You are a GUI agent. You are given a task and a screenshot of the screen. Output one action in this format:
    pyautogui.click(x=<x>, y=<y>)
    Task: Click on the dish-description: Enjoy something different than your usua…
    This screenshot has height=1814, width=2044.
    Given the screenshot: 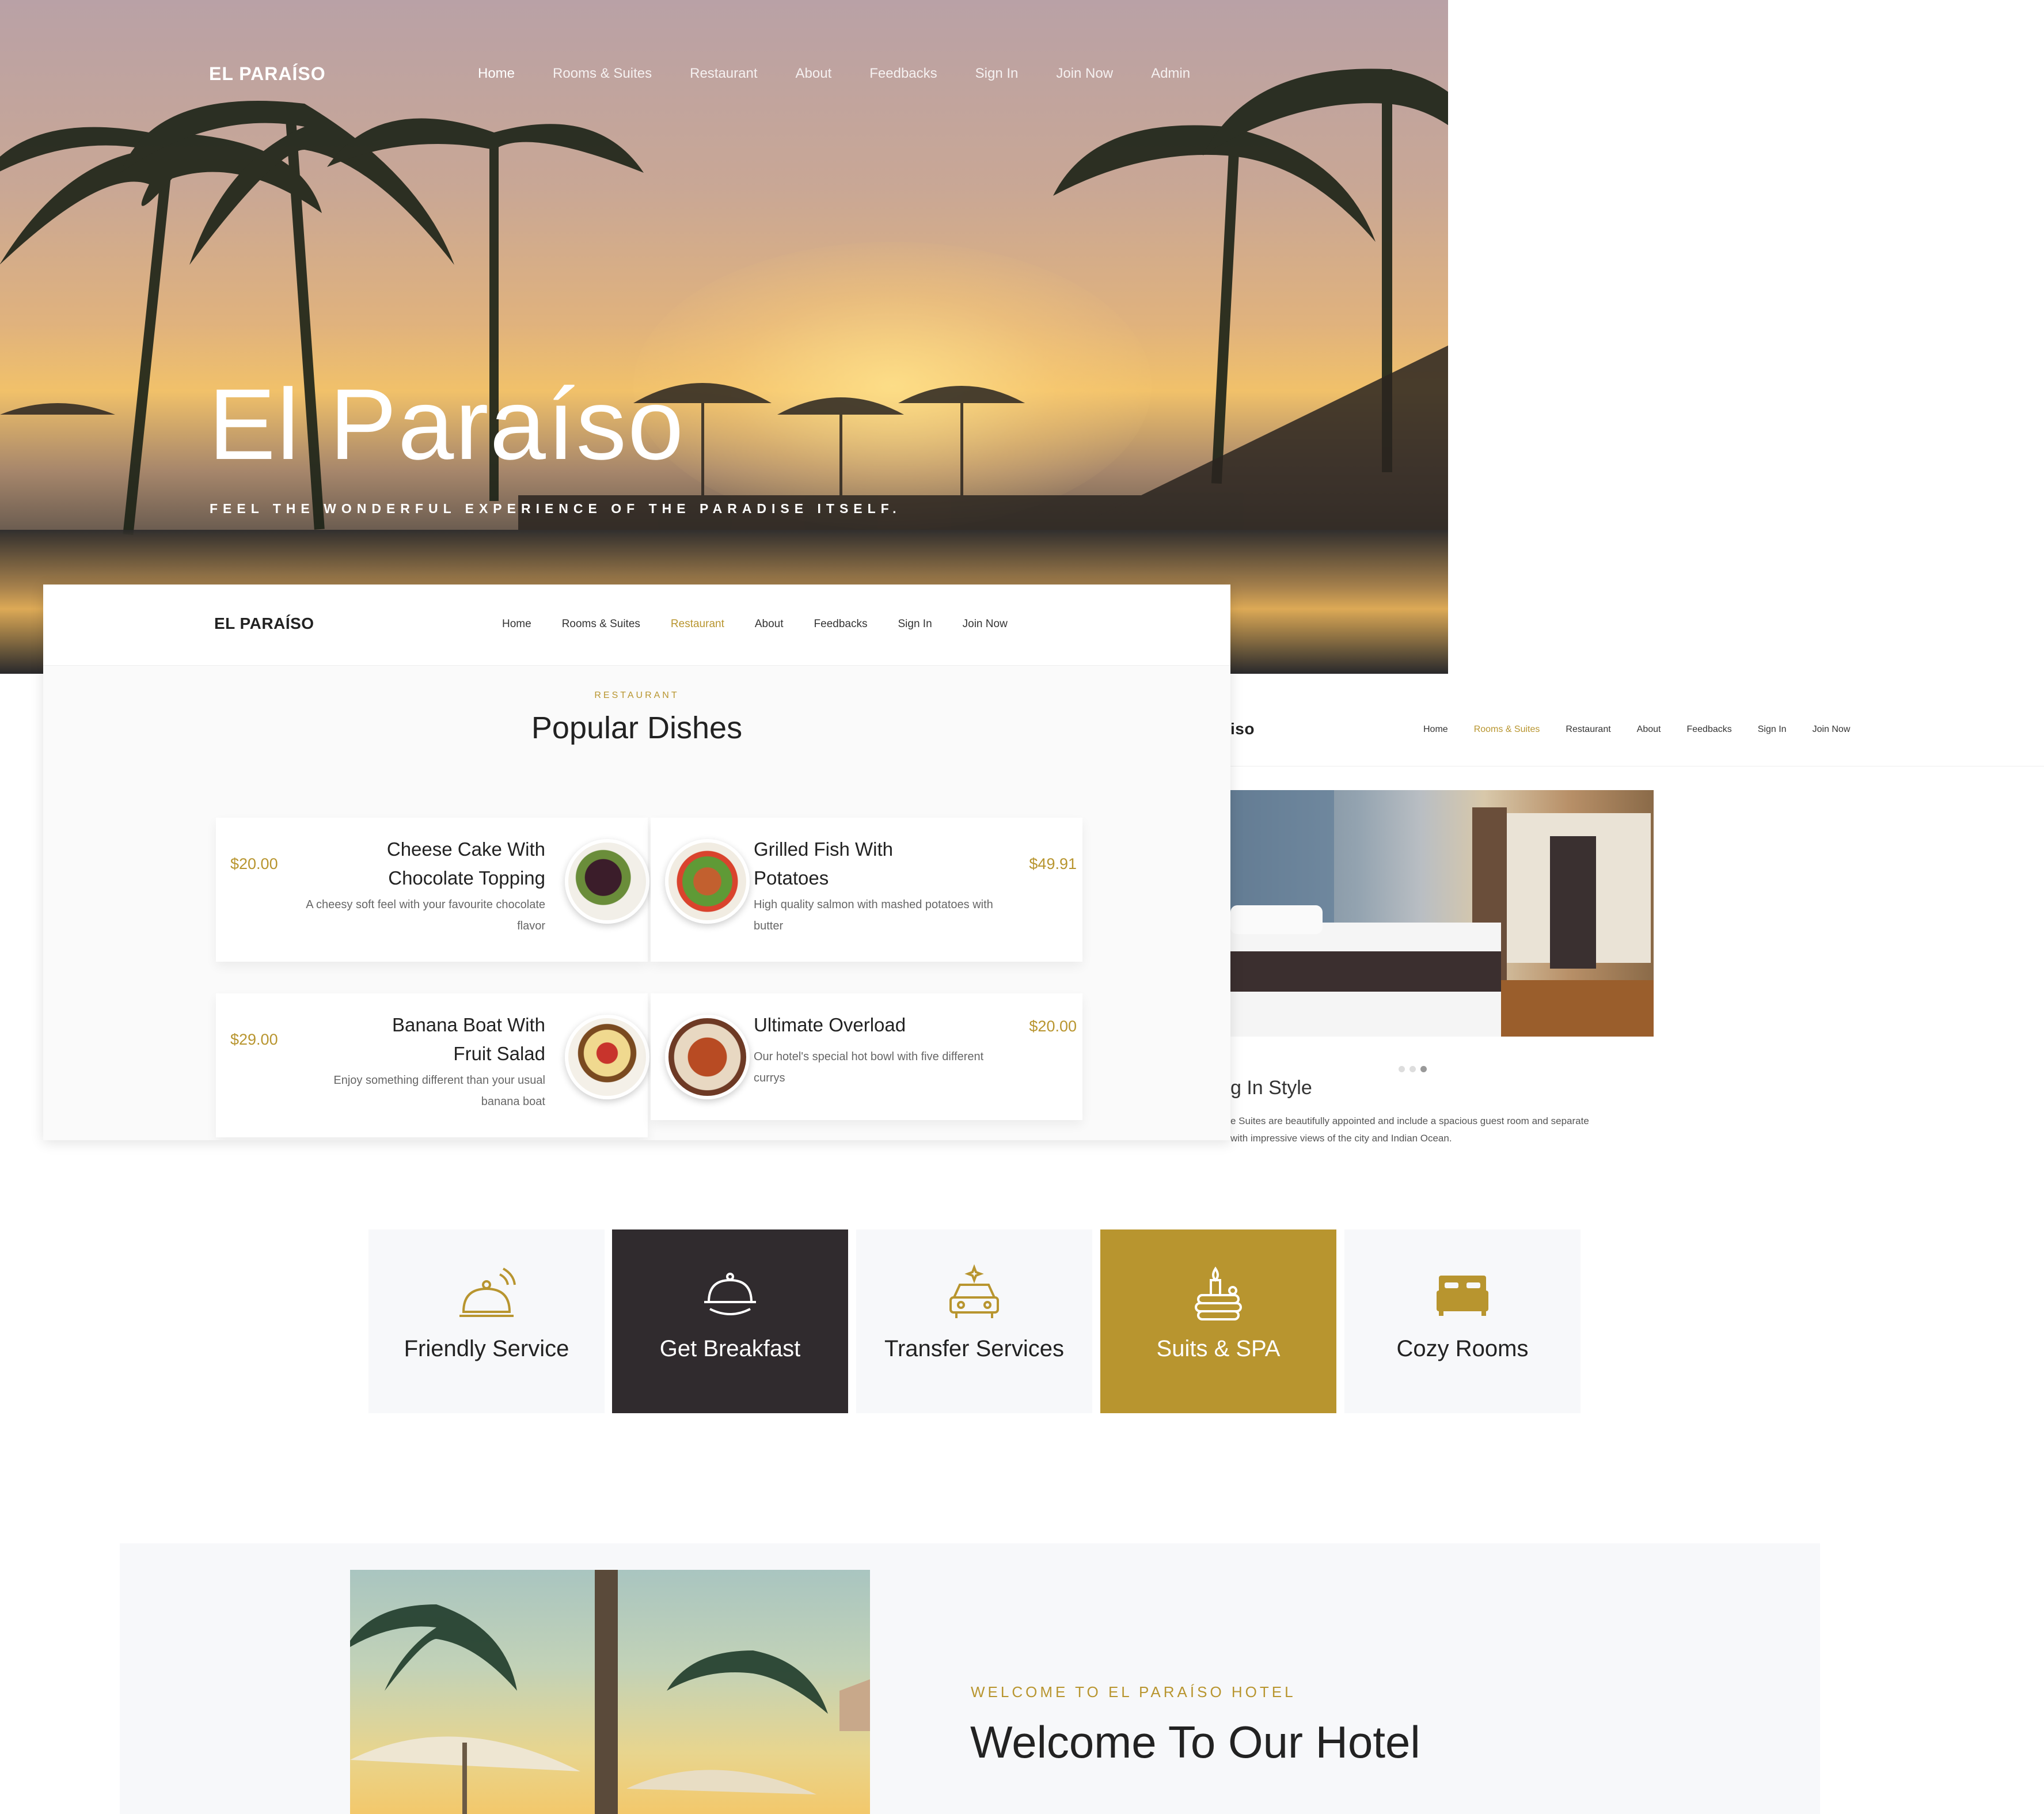 What is the action you would take?
    pyautogui.click(x=439, y=1091)
    